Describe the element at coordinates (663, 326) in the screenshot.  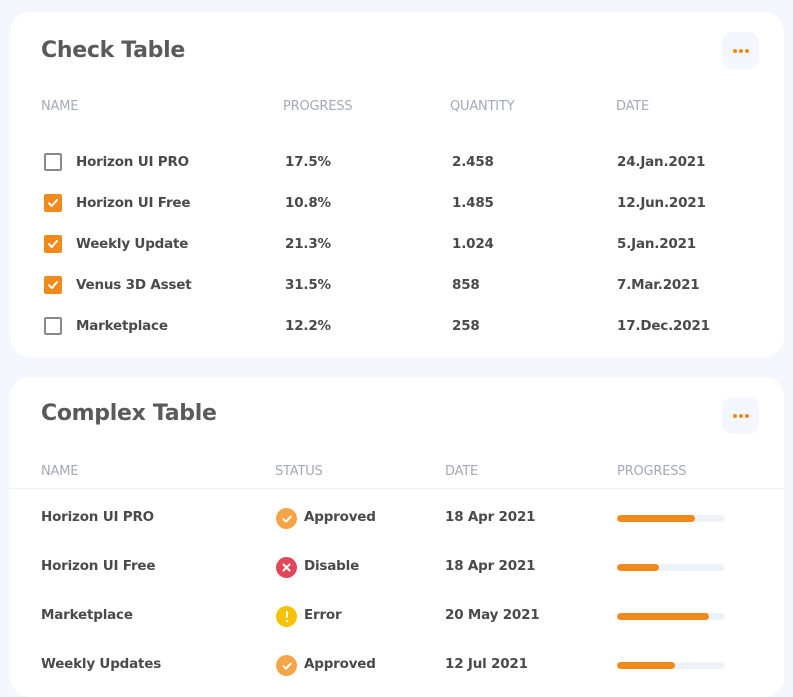
I see `table-cell-date: 17.Dec.2021` at that location.